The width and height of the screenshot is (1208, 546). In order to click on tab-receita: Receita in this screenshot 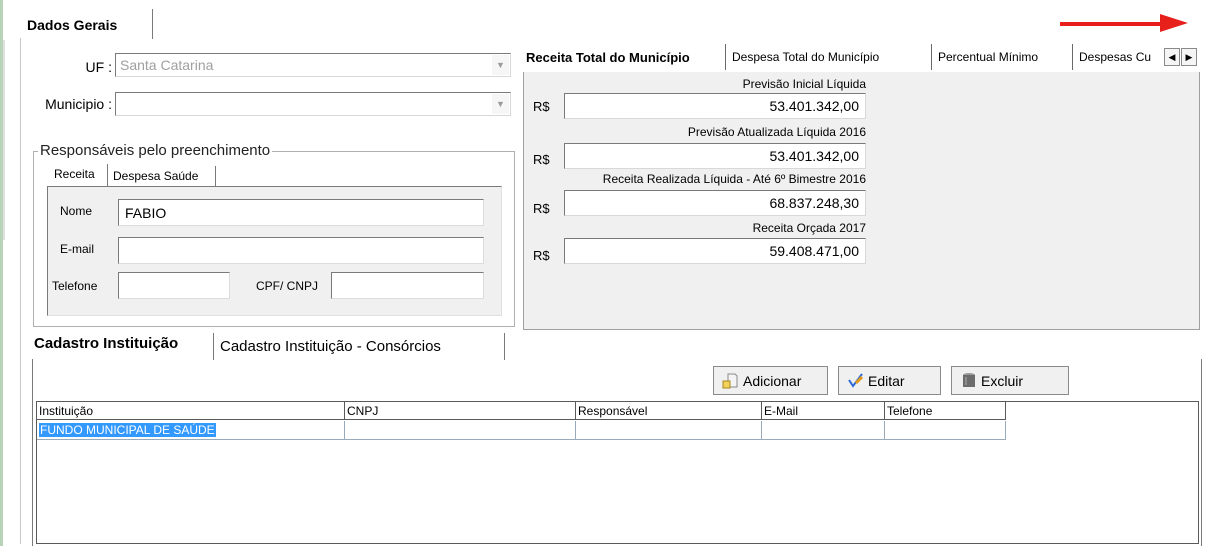, I will do `click(79, 175)`.